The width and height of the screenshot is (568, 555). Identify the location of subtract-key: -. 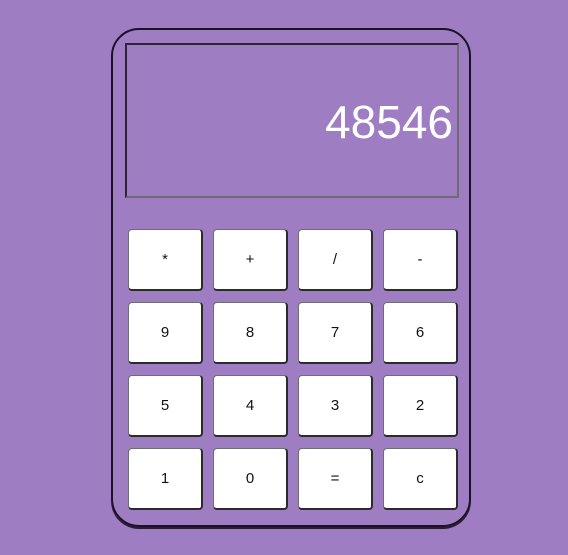
(420, 260).